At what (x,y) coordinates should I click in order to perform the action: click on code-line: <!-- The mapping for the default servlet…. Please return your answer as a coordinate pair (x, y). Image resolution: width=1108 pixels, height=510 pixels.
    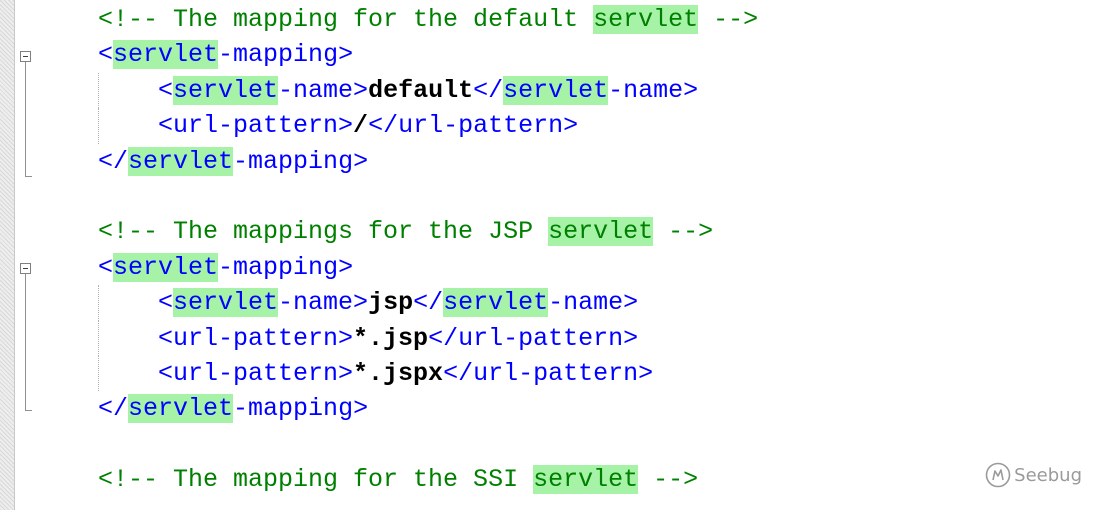
    Looking at the image, I should click on (428, 19).